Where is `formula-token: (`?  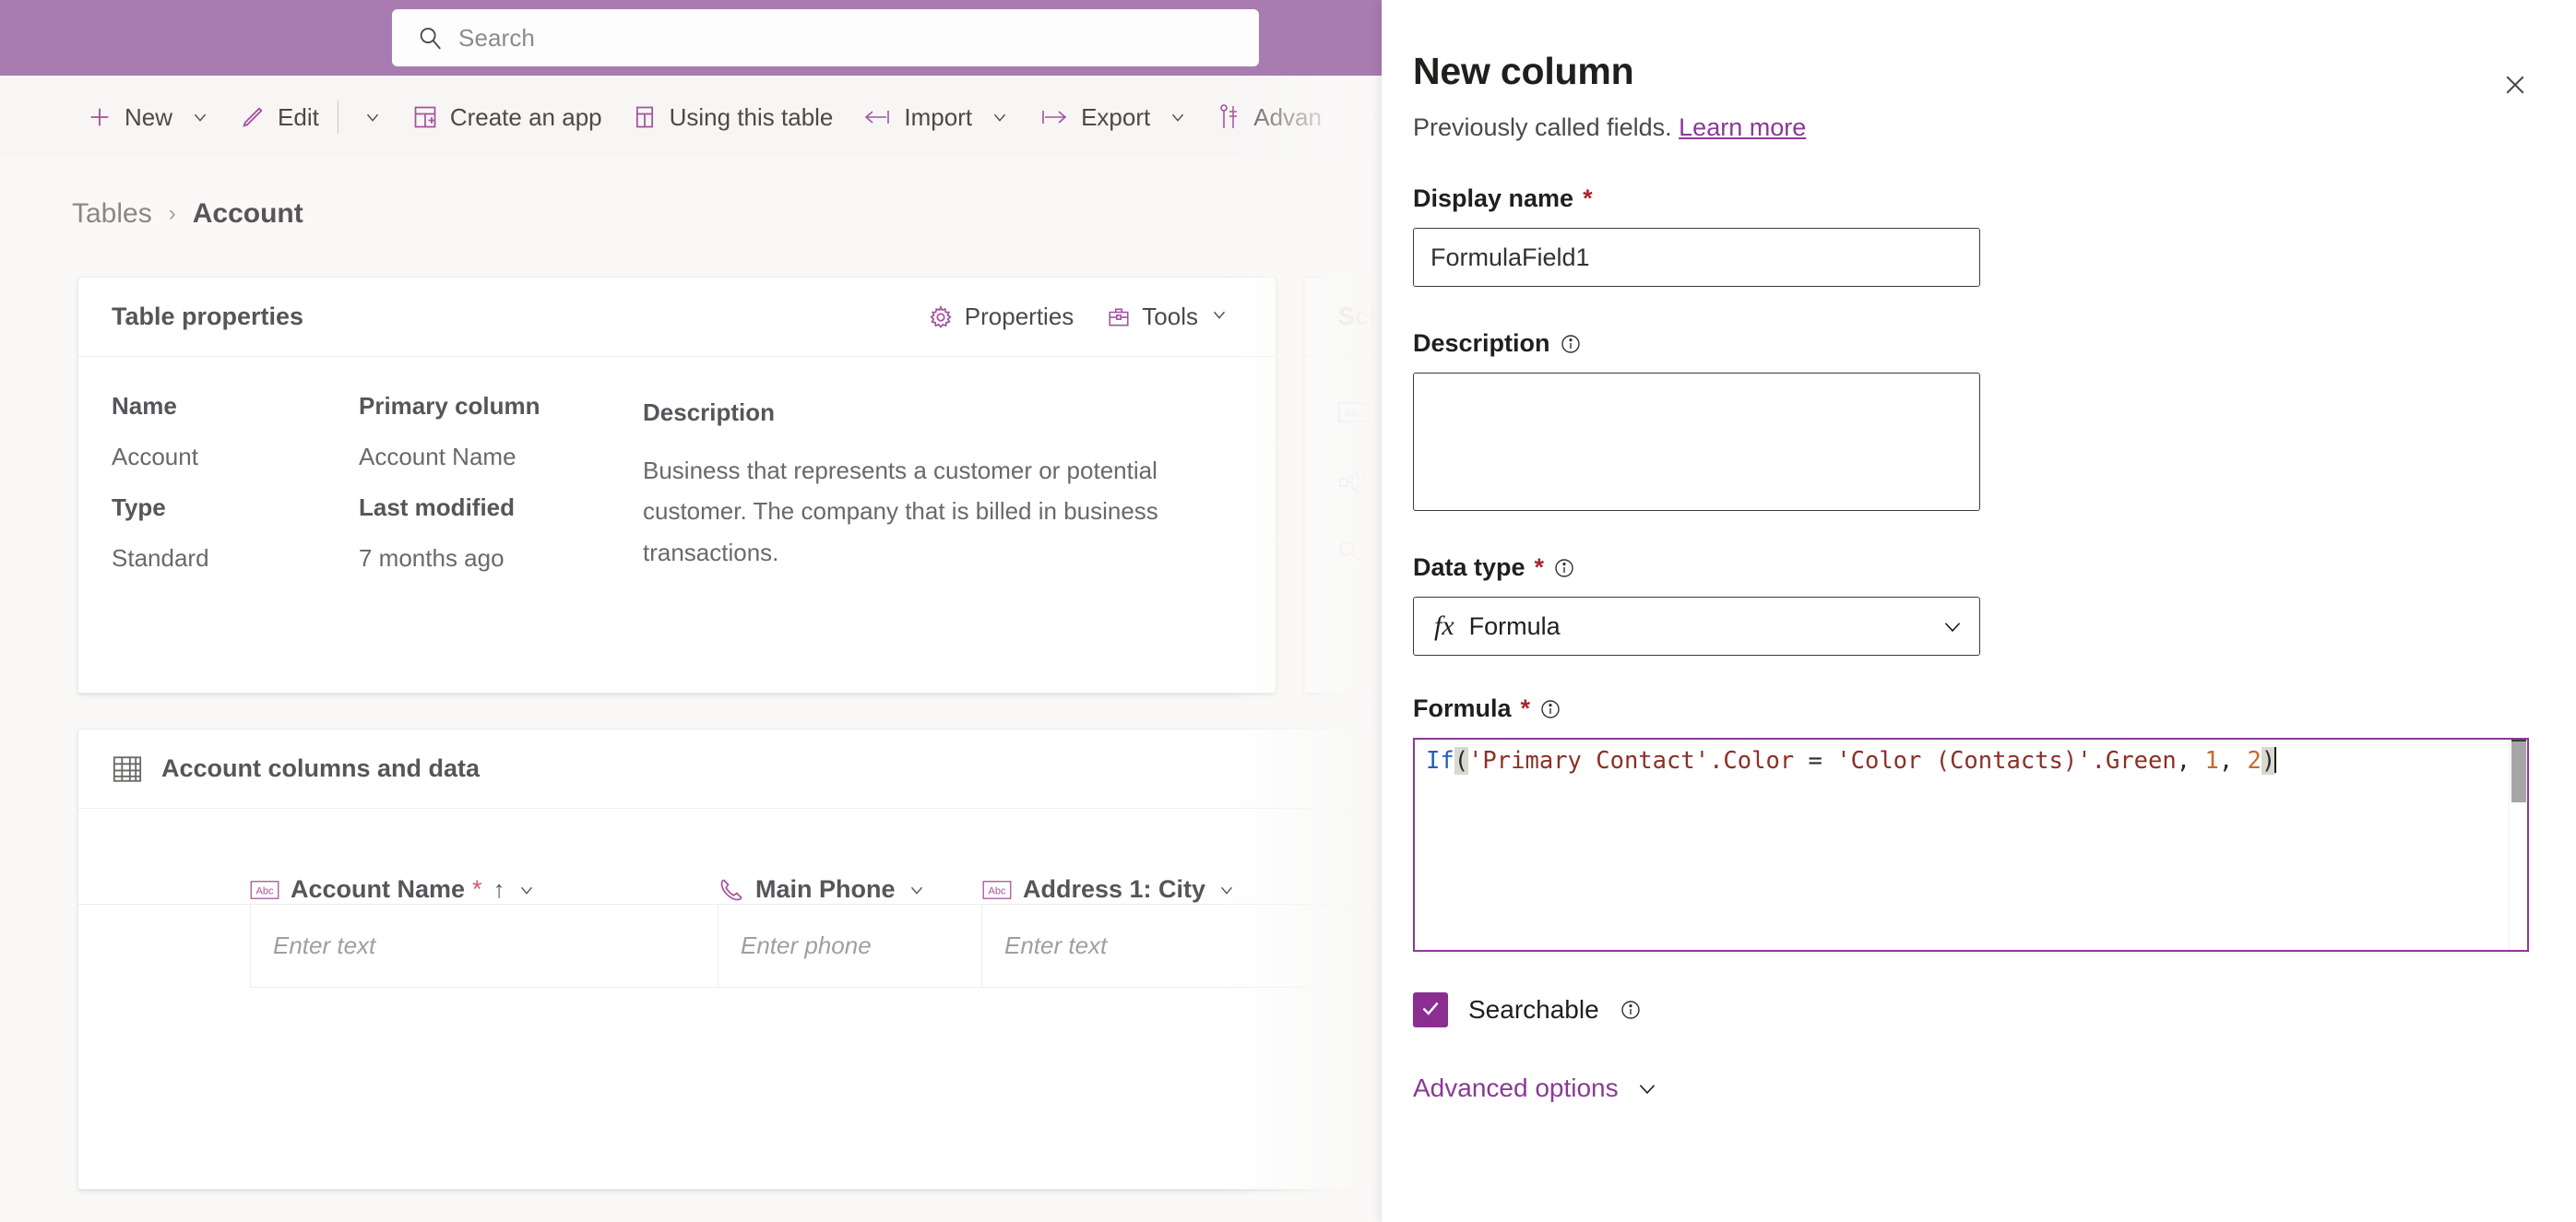
formula-token: ( is located at coordinates (1461, 761).